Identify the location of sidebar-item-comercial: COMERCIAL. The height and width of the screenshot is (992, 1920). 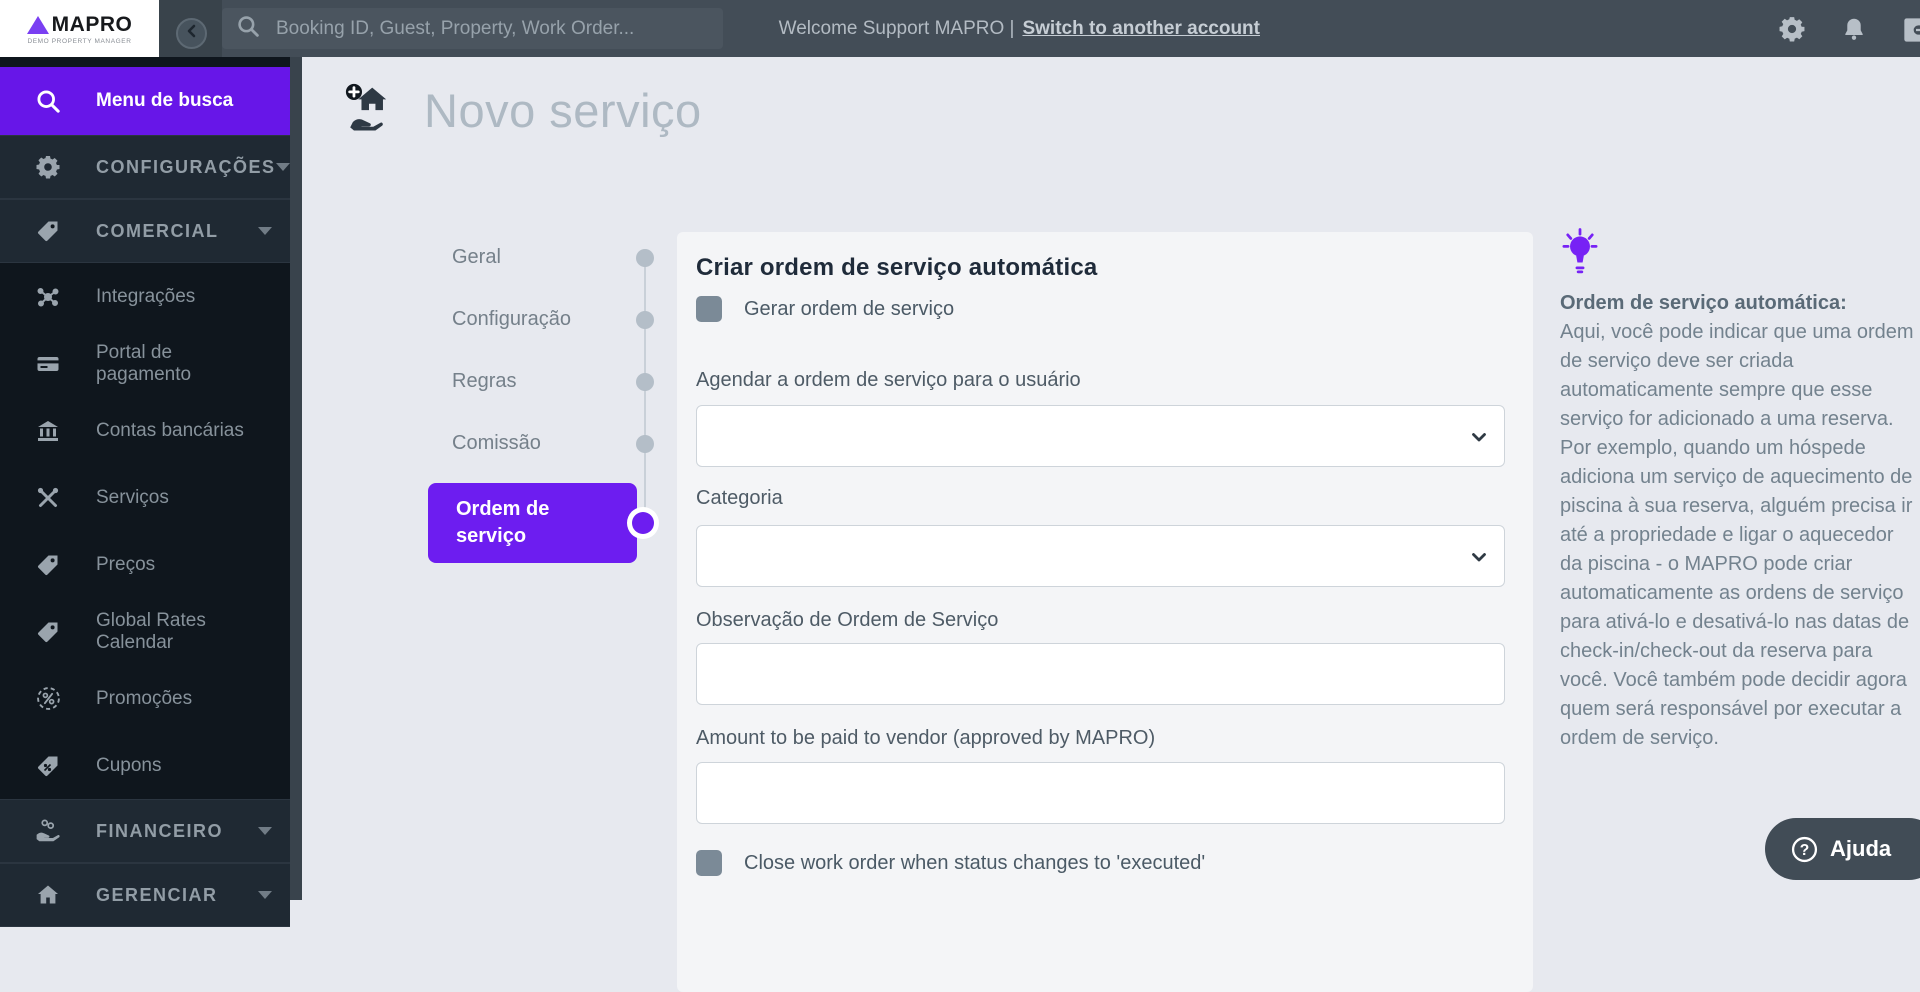
(145, 231).